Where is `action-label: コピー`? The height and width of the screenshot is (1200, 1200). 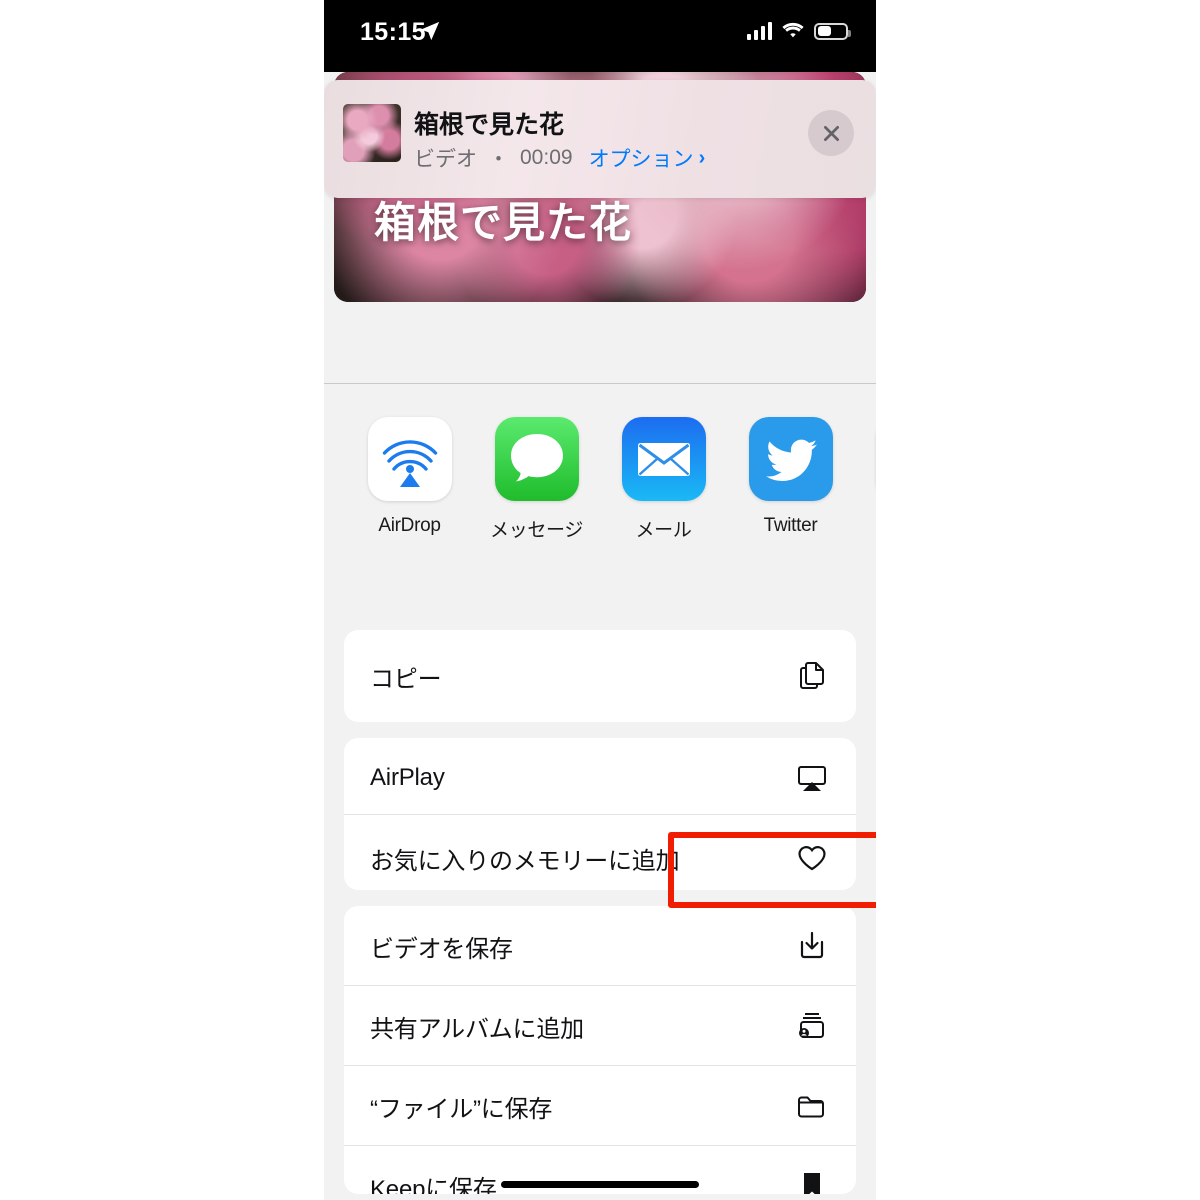
action-label: コピー is located at coordinates (406, 679).